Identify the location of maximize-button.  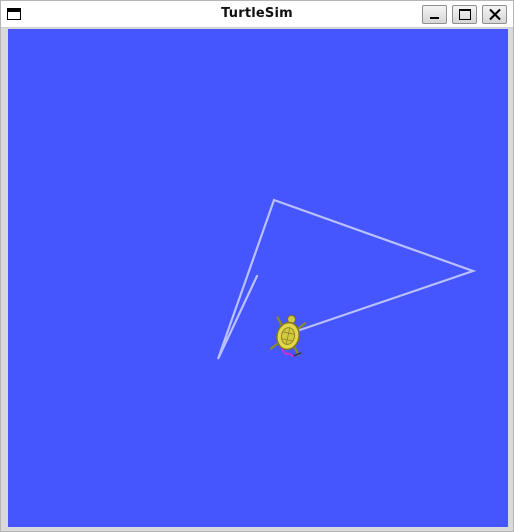
(464, 14).